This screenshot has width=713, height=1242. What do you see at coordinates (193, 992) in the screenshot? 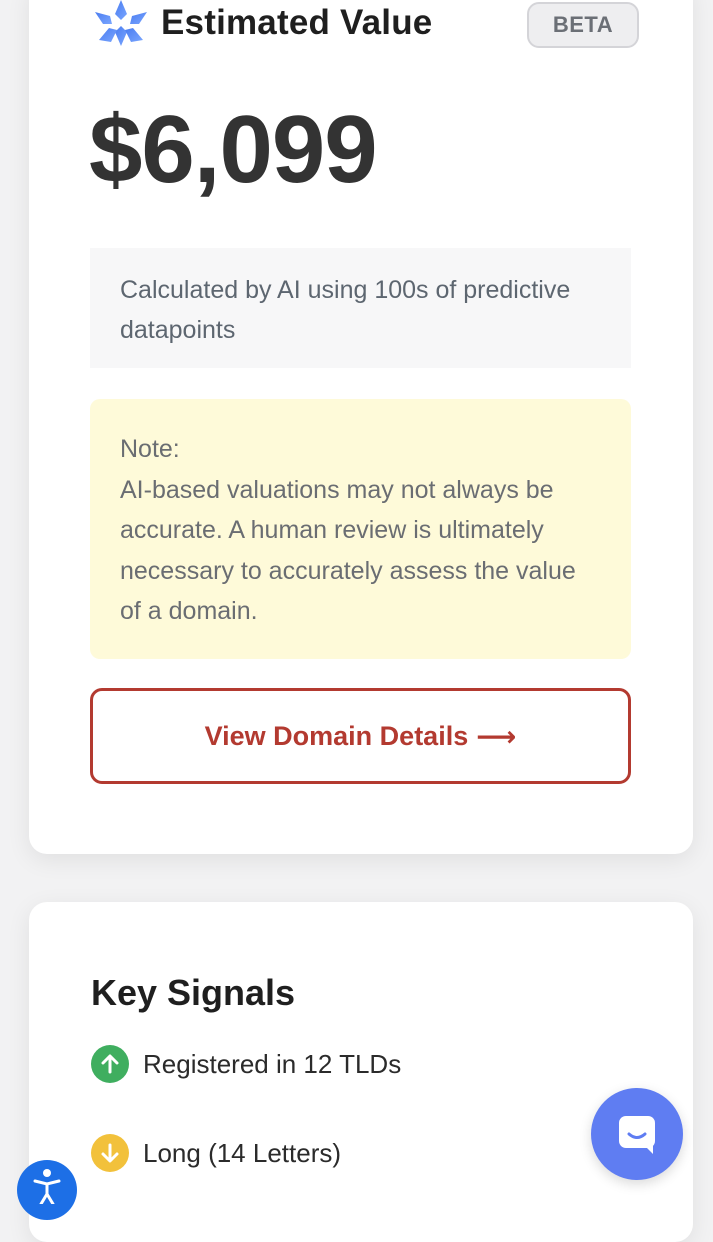
I see `key-signals-title: Key Signals` at bounding box center [193, 992].